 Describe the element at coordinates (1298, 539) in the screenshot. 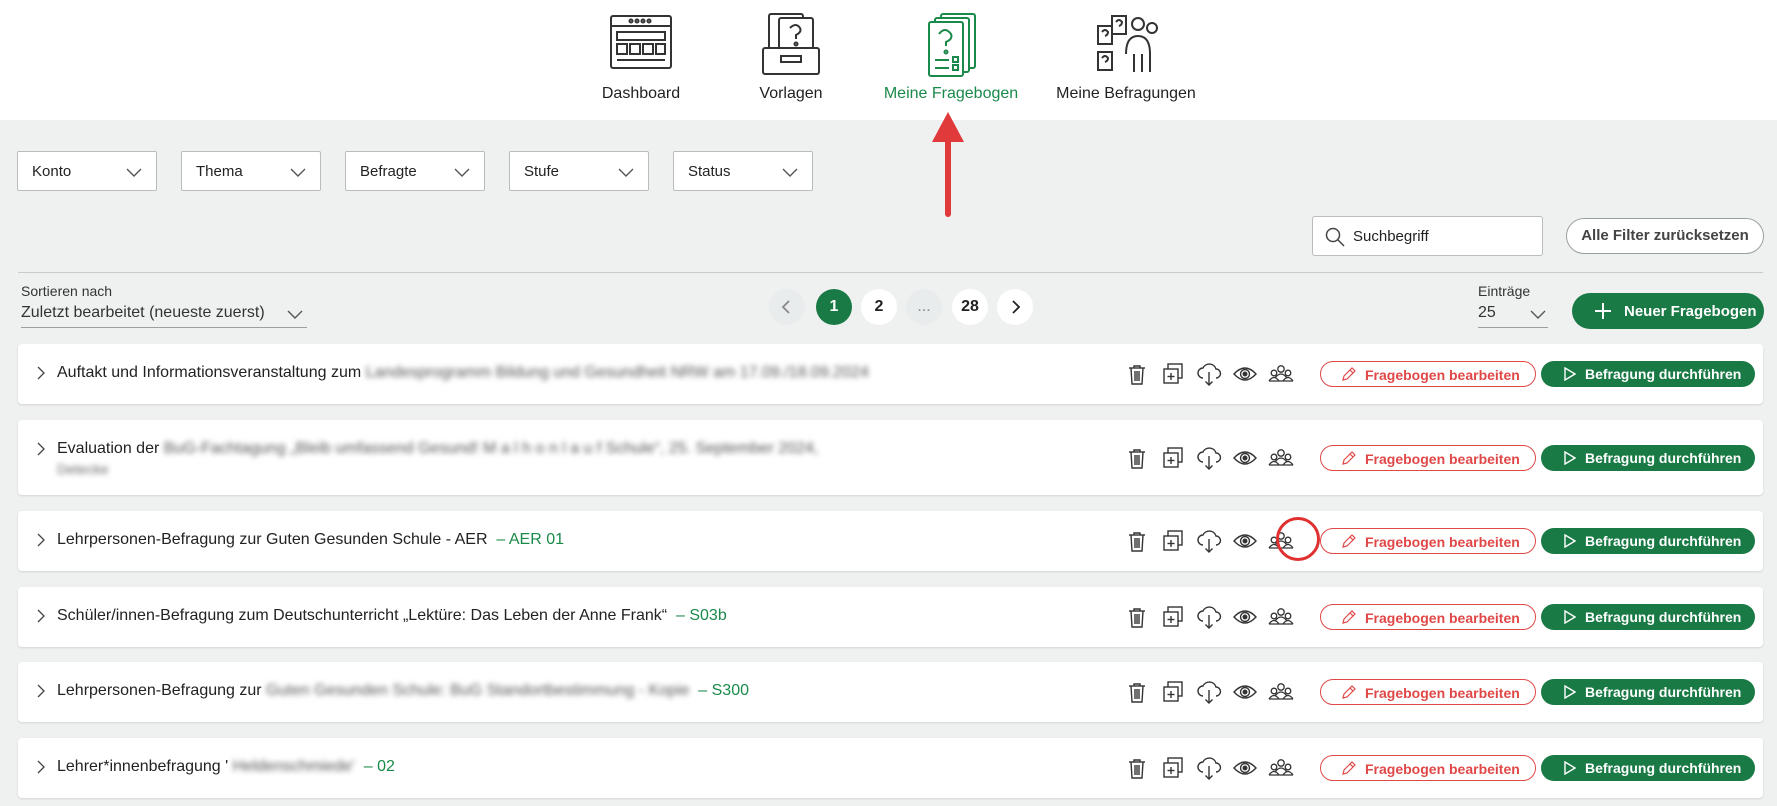

I see `highlight-circle` at that location.